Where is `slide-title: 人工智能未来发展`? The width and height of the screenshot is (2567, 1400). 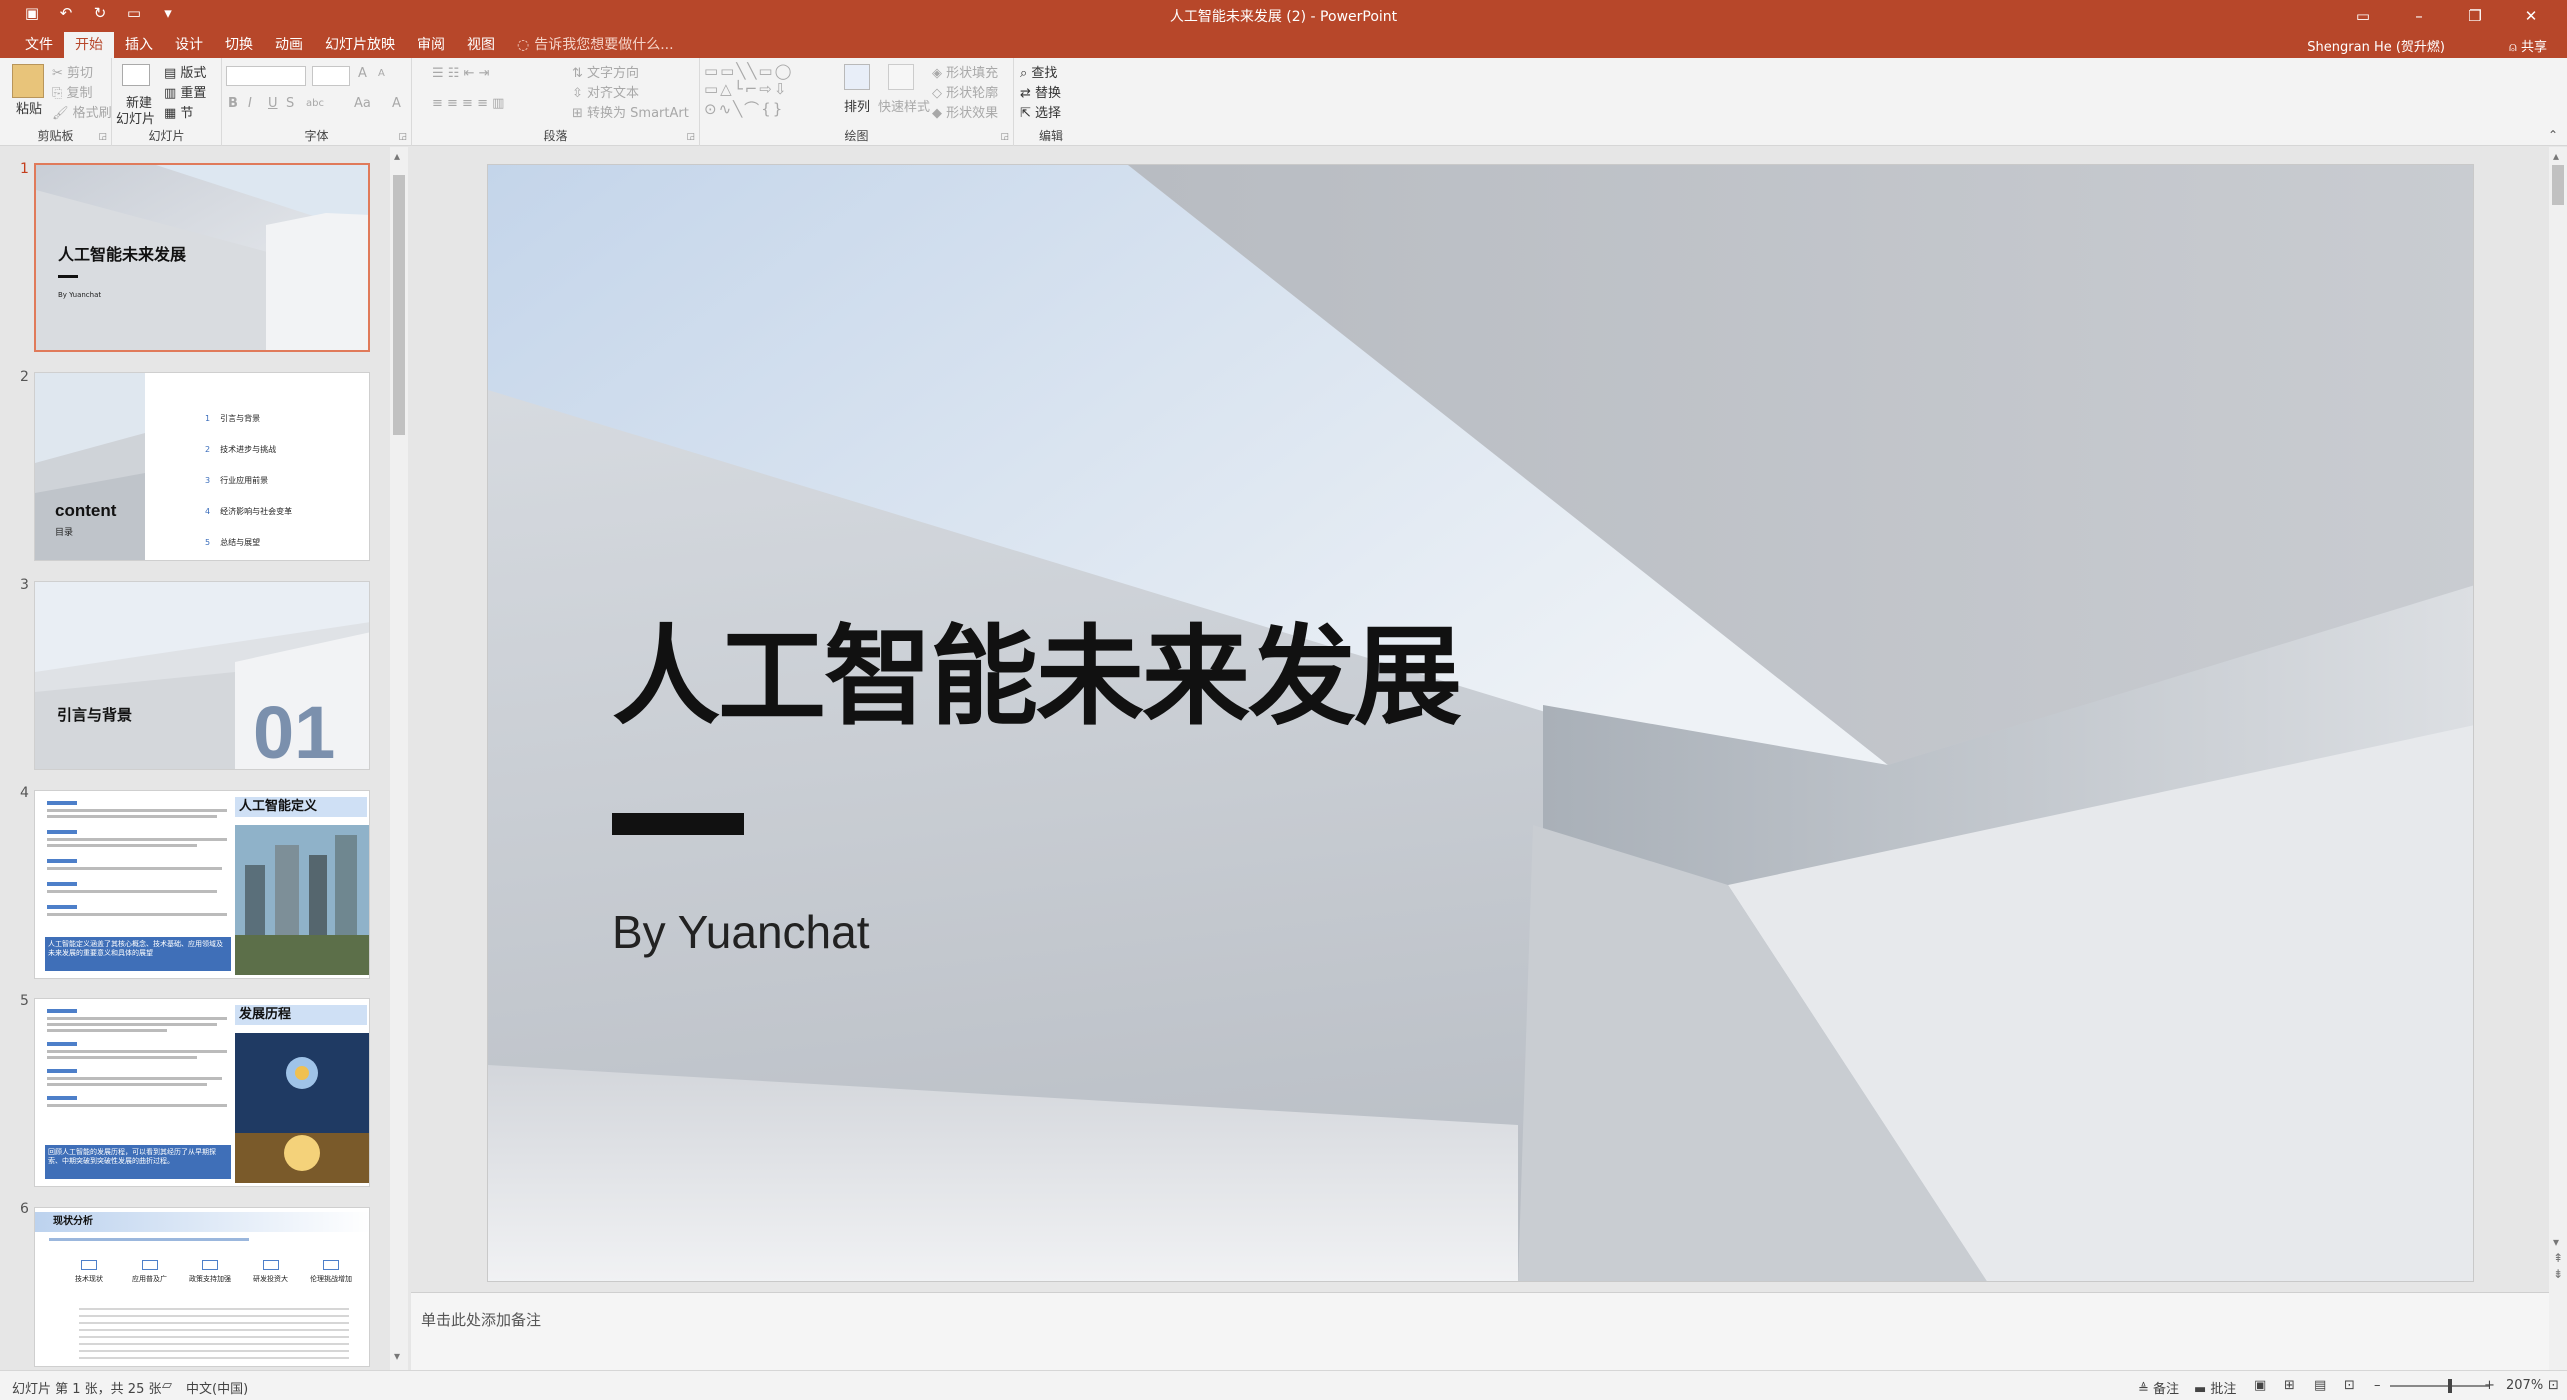 slide-title: 人工智能未来发展 is located at coordinates (1037, 668).